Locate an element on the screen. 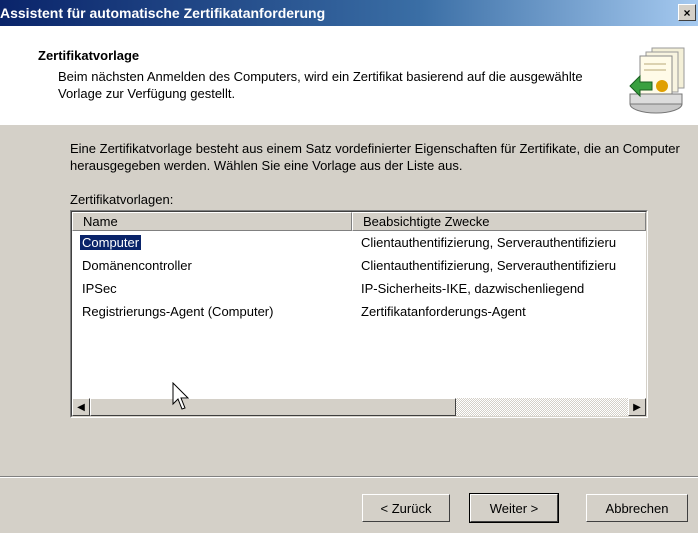  header-divider is located at coordinates (349, 124).